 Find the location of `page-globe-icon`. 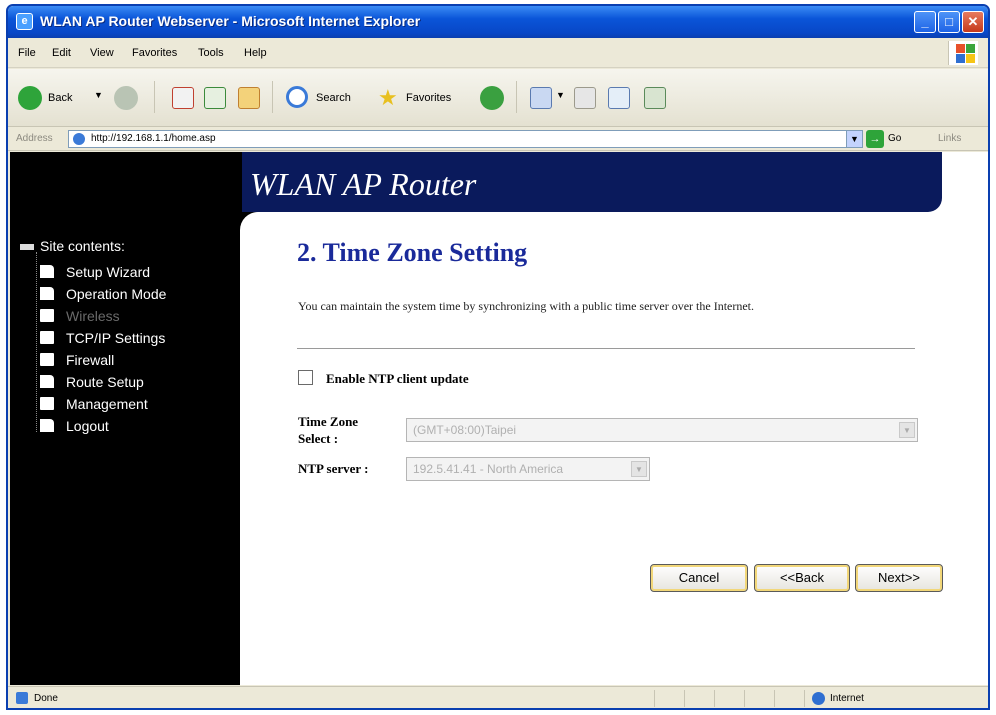

page-globe-icon is located at coordinates (79, 139).